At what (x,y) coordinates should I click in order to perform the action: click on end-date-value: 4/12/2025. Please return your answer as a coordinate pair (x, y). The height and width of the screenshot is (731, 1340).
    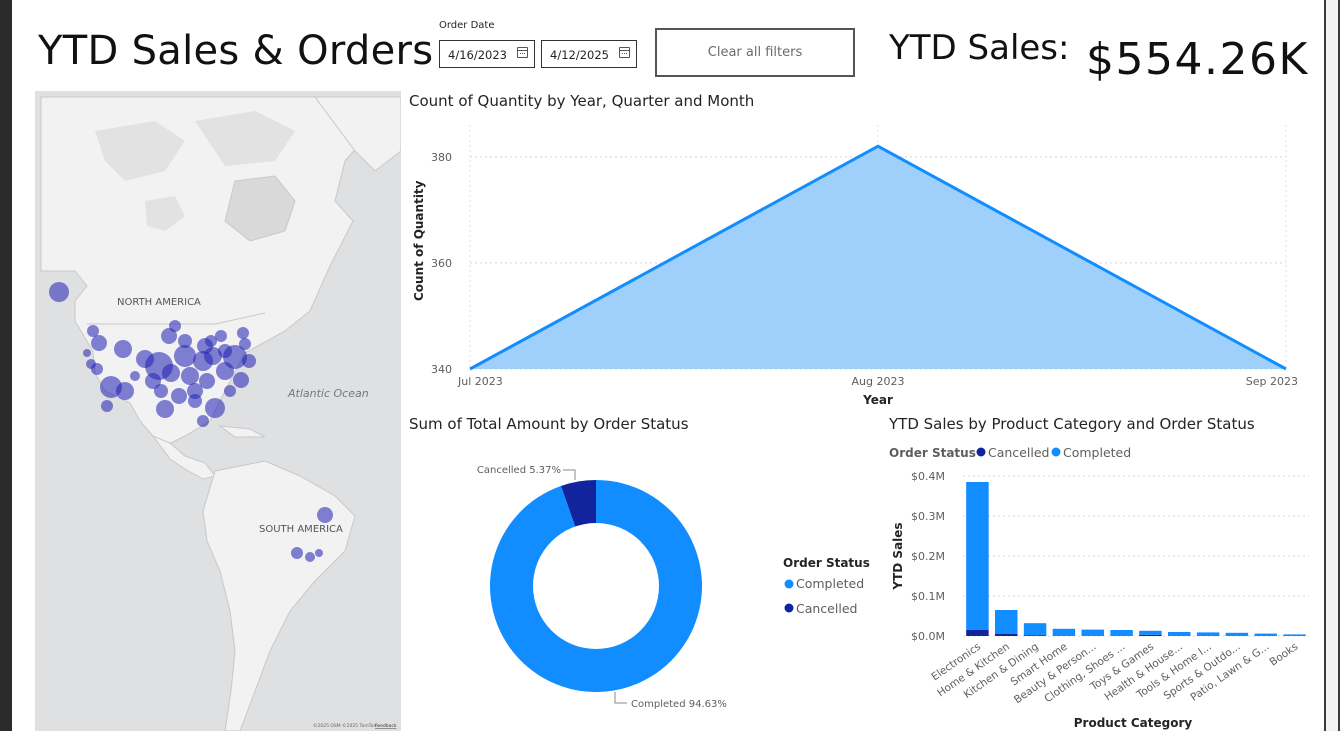
    Looking at the image, I should click on (579, 55).